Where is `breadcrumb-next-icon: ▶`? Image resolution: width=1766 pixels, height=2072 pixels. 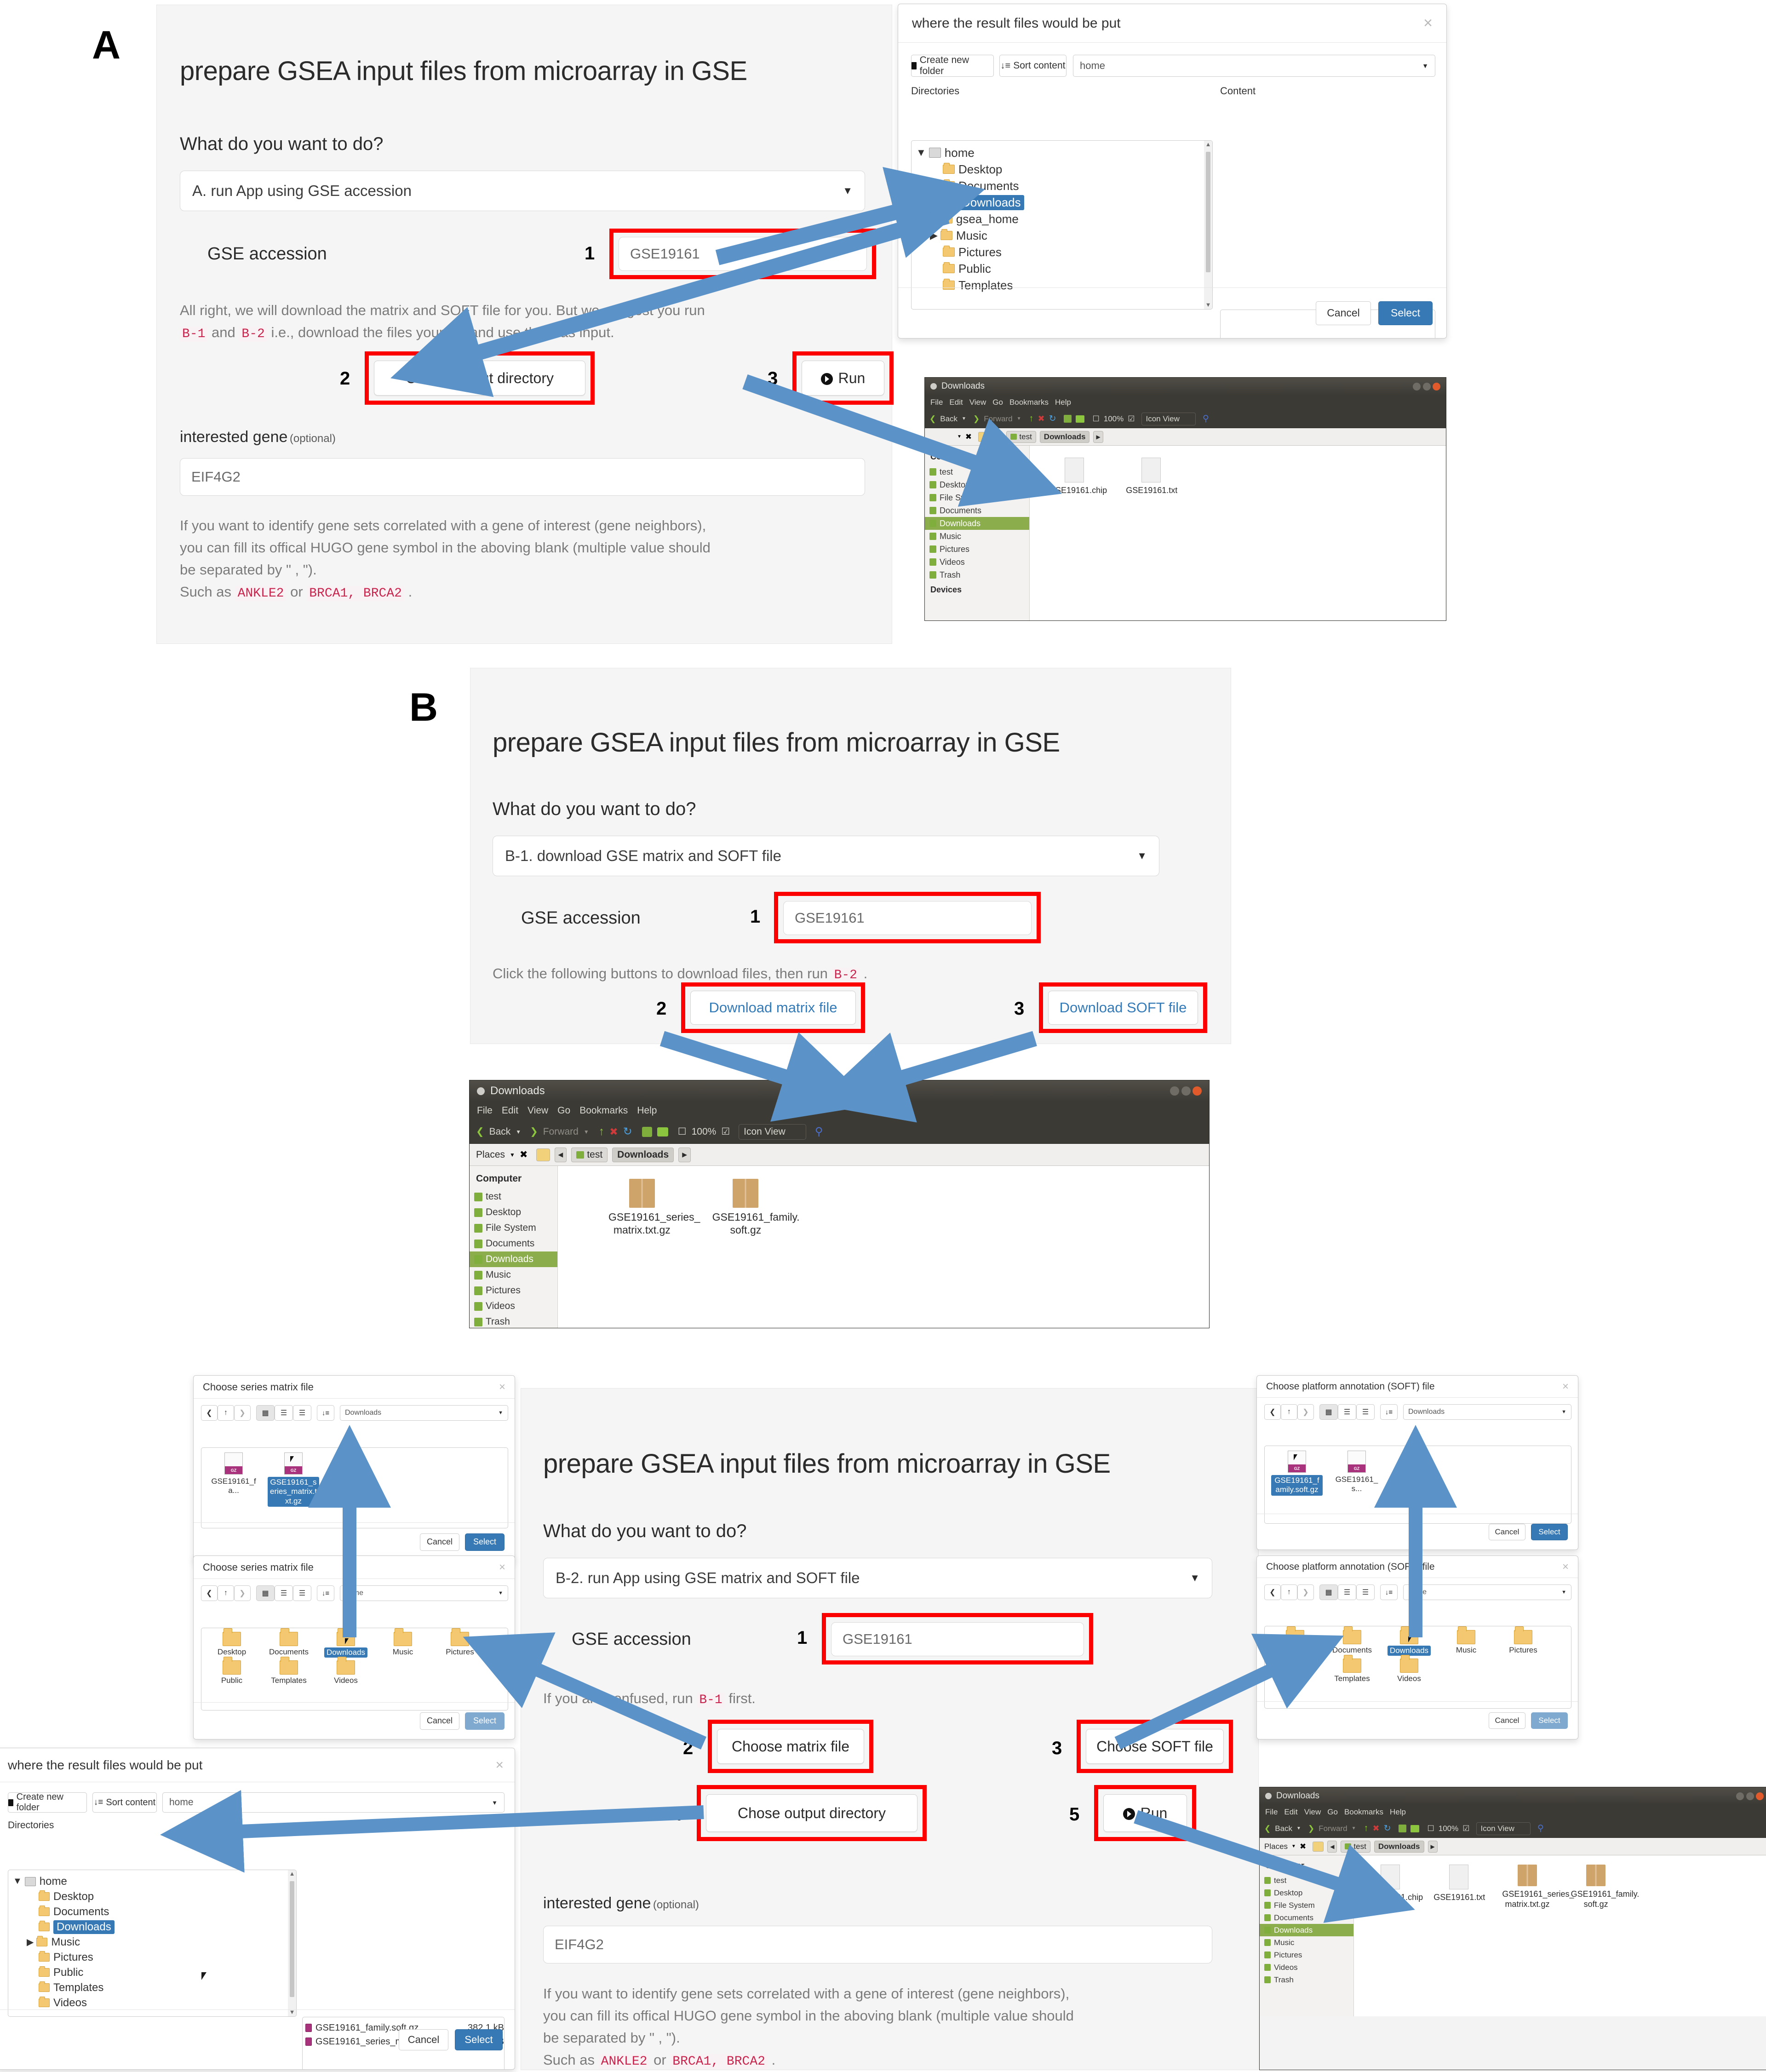 breadcrumb-next-icon: ▶ is located at coordinates (684, 1154).